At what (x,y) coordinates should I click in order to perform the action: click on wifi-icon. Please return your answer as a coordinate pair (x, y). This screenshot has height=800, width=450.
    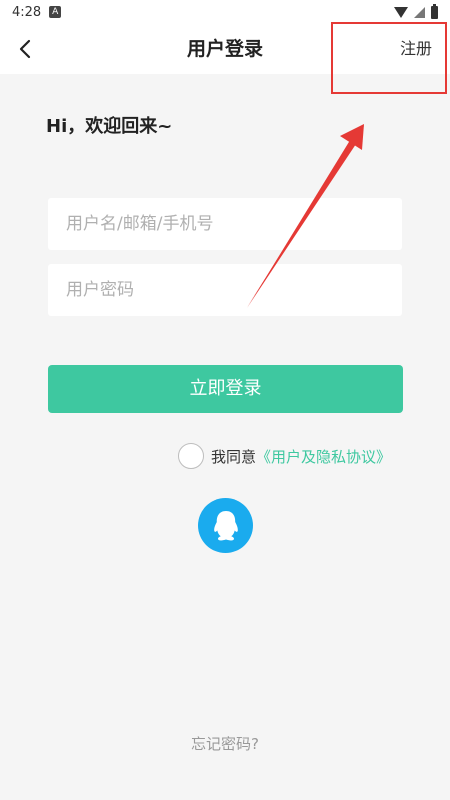
    Looking at the image, I should click on (401, 12).